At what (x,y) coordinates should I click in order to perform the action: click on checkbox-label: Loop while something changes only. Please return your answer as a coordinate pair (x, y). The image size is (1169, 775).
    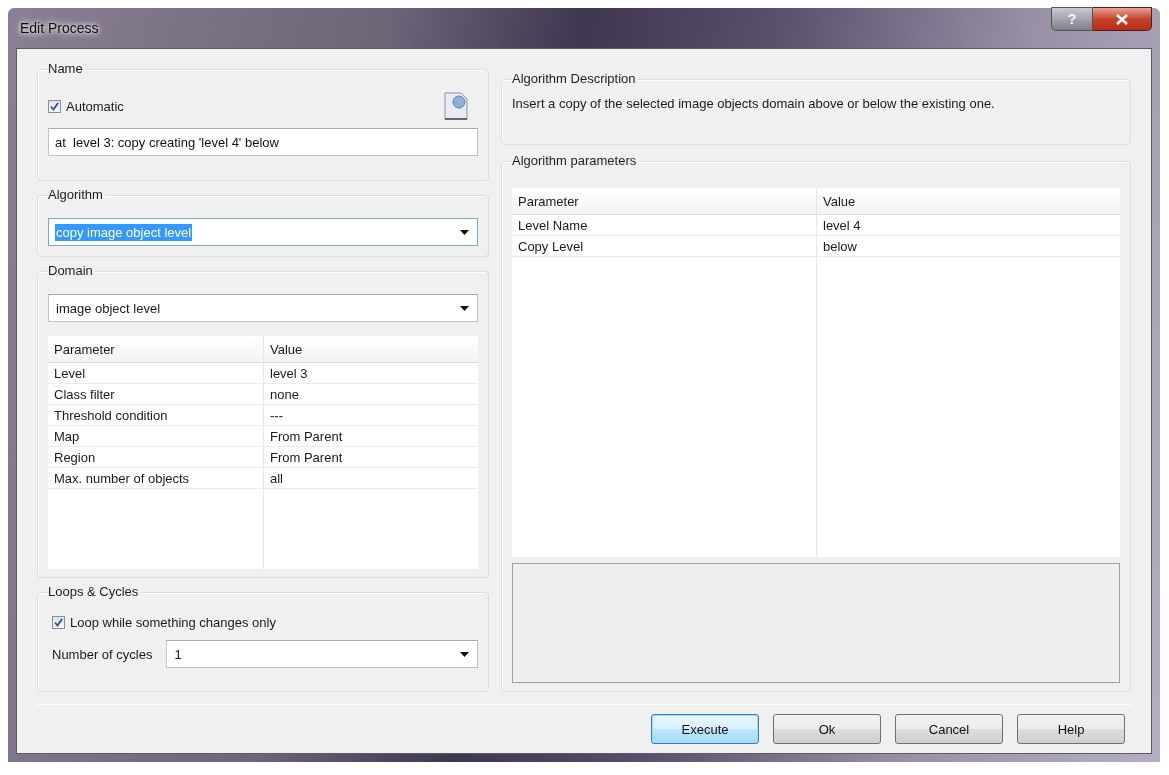
    Looking at the image, I should click on (173, 622).